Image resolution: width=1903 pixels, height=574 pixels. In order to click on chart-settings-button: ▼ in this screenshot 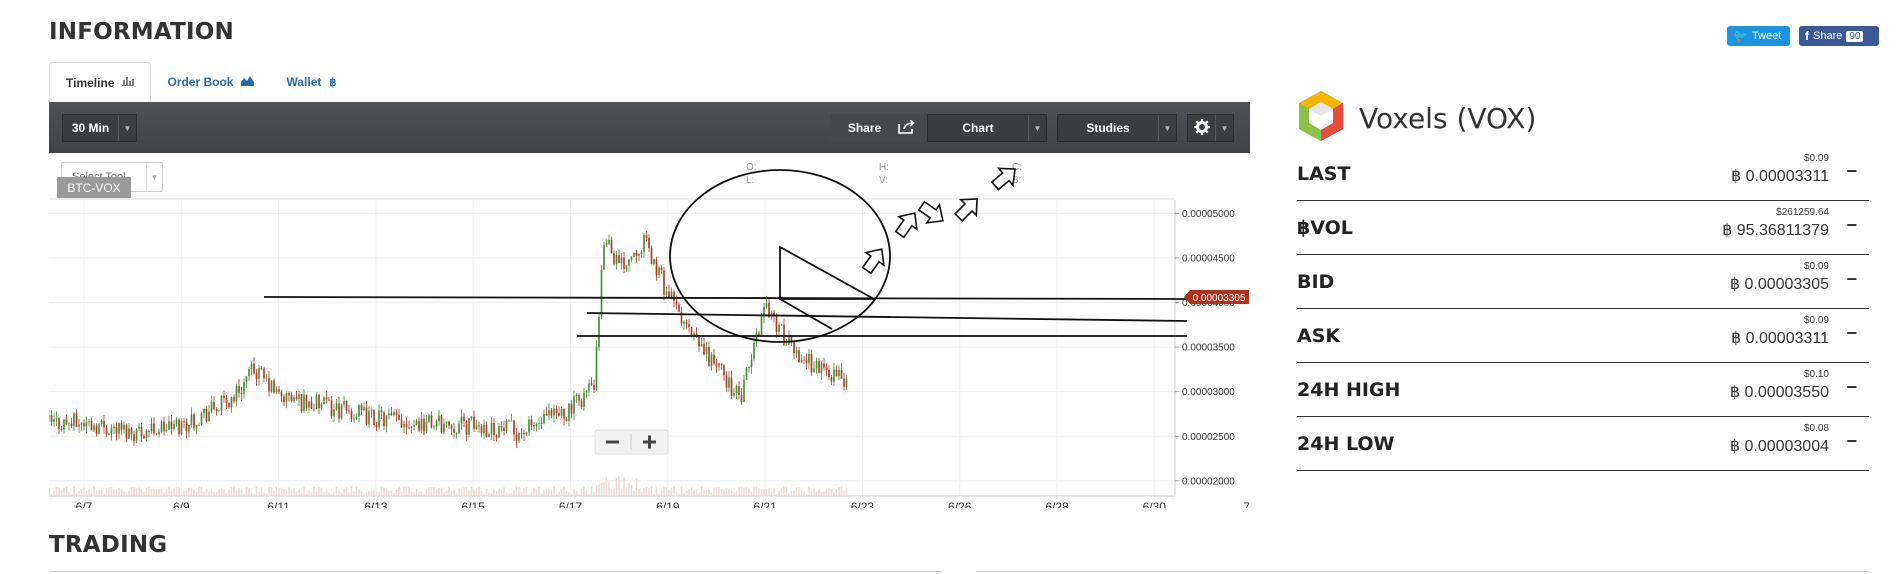, I will do `click(1210, 128)`.